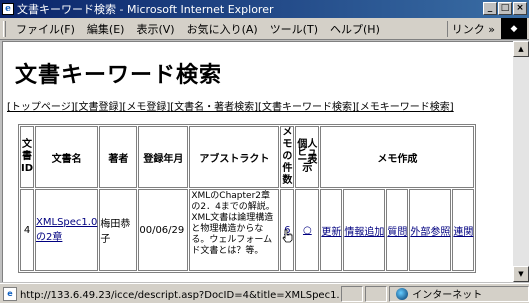 This screenshot has height=303, width=529. Describe the element at coordinates (355, 29) in the screenshot. I see `menu-help: ヘルプ(H)` at that location.